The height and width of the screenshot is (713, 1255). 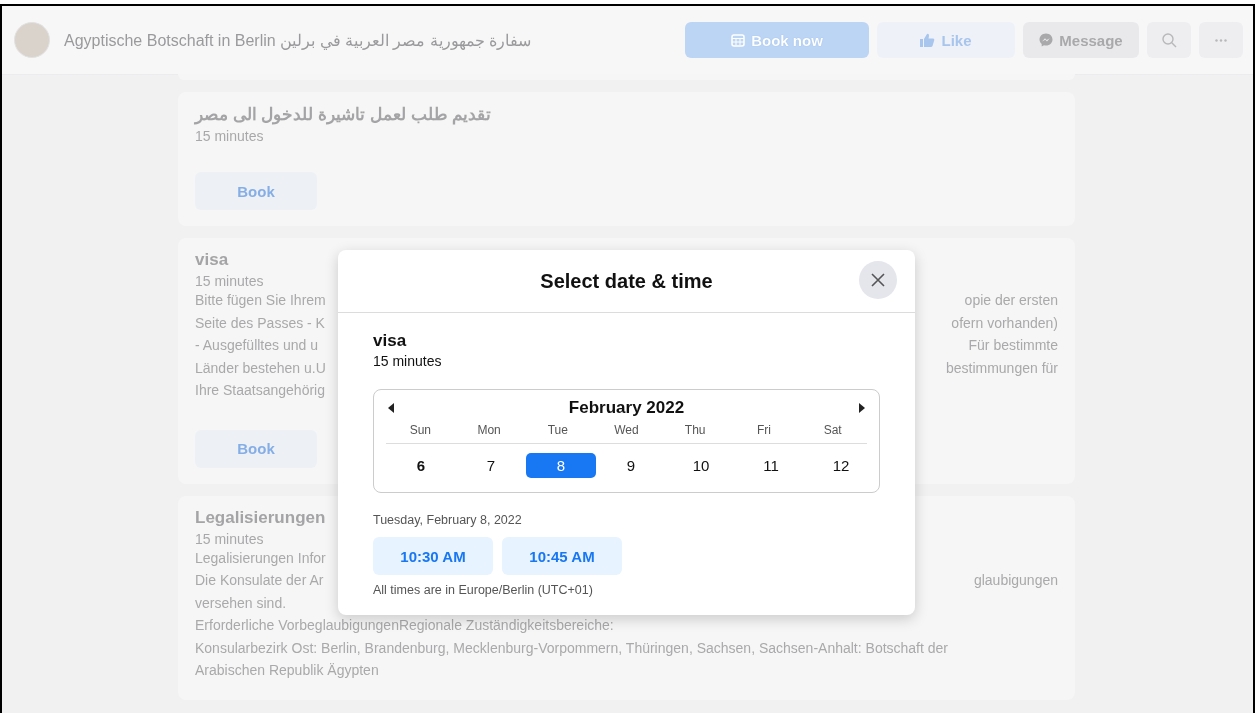 What do you see at coordinates (433, 556) in the screenshot?
I see `time-slot-button: 10:30 AM` at bounding box center [433, 556].